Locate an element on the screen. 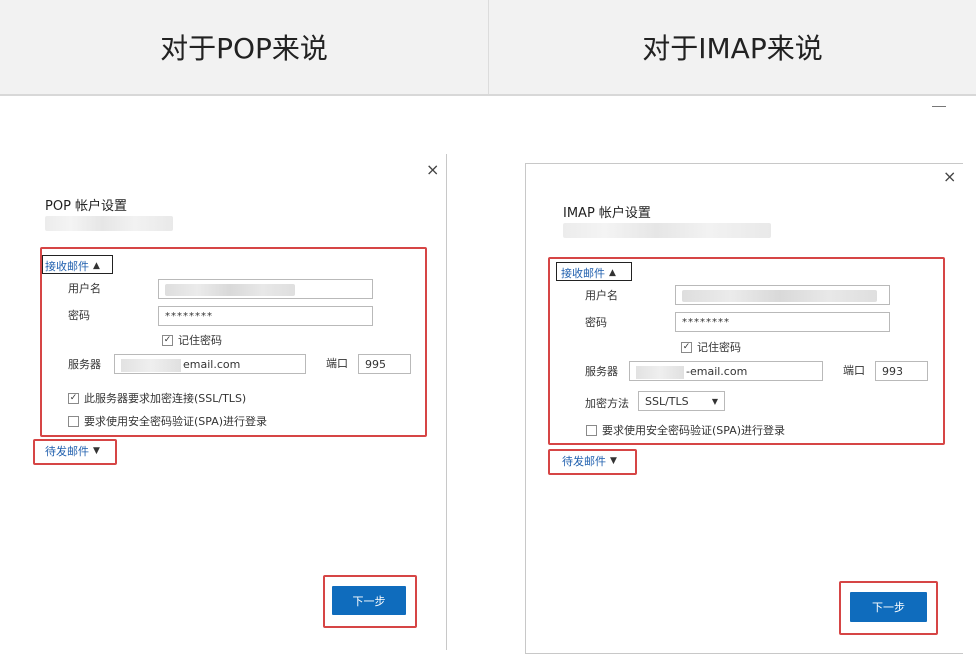  encryption-label: 加密方法 is located at coordinates (607, 403).